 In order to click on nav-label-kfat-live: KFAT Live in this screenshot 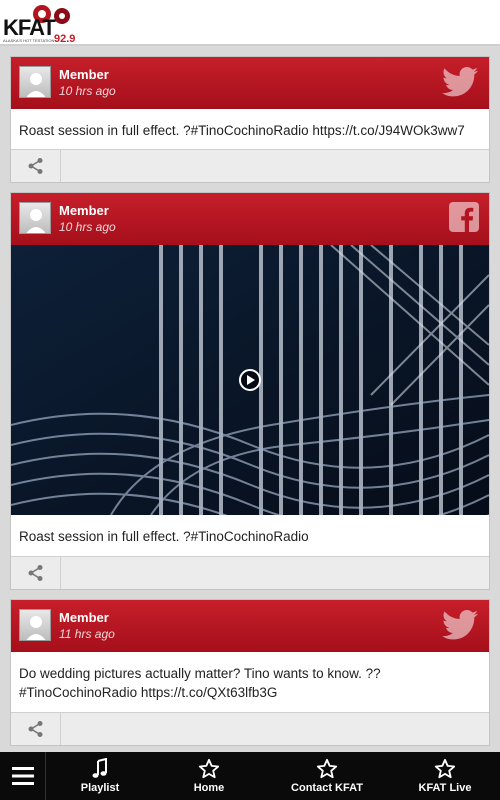, I will do `click(445, 788)`.